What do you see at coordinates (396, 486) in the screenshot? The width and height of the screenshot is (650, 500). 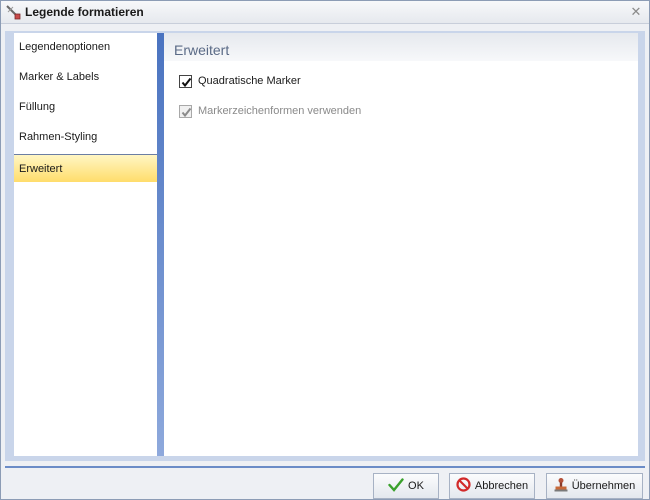 I see `checkmark-icon` at bounding box center [396, 486].